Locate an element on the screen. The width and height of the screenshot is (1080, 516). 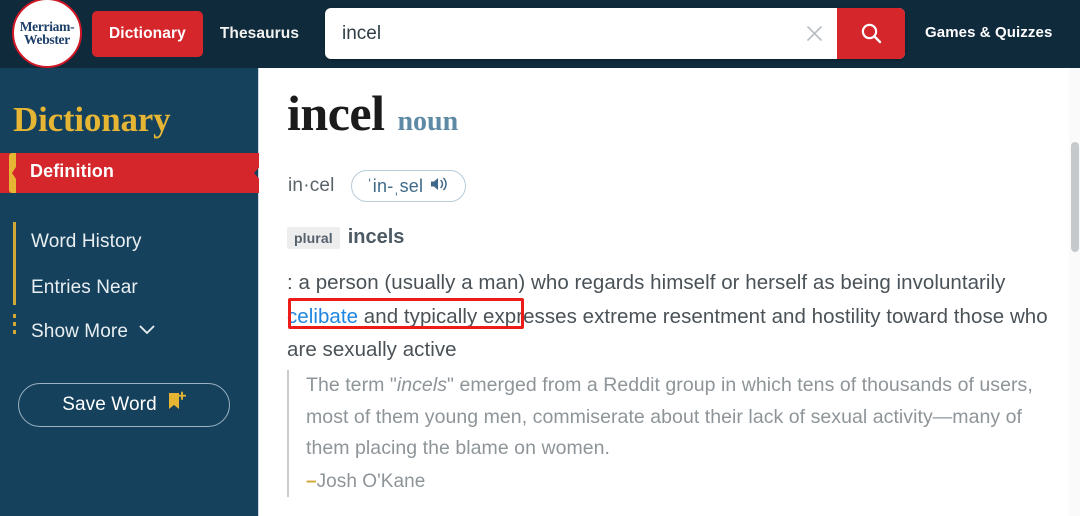
save-word-button: Save Word is located at coordinates (124, 405).